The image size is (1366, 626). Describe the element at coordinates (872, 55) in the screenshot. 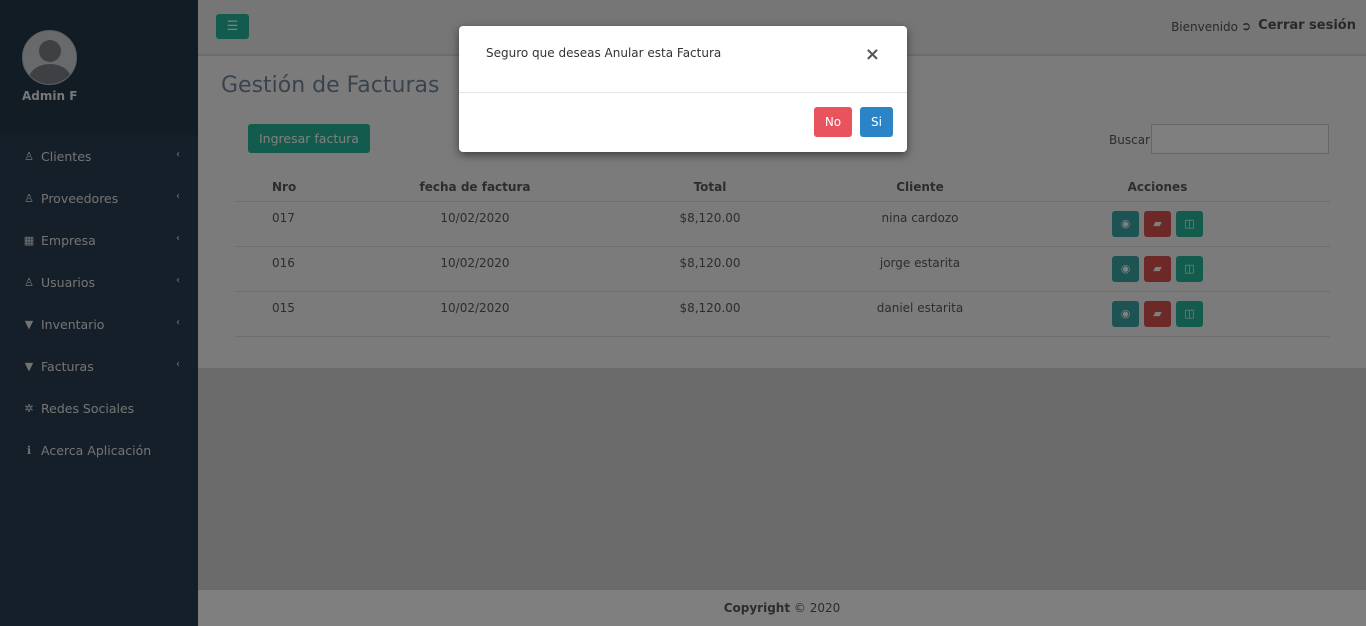

I see `close-icon: ×` at that location.